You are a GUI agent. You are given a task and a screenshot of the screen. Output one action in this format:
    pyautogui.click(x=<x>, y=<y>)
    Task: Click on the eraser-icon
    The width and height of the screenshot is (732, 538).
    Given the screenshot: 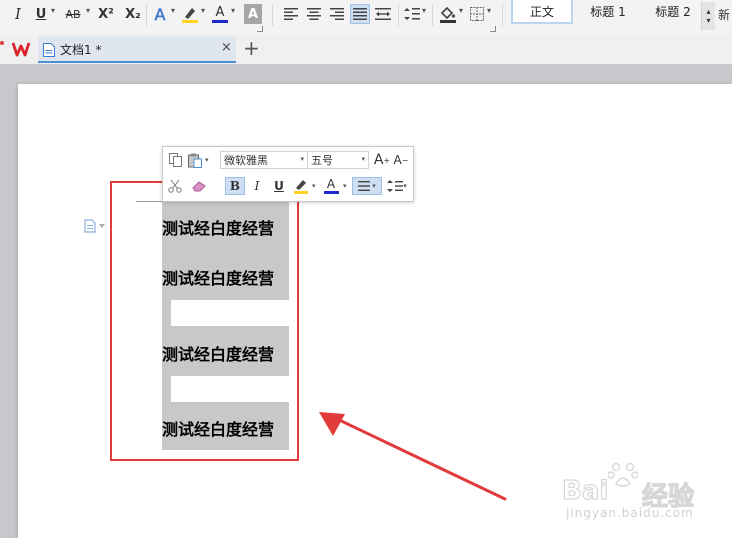 What is the action you would take?
    pyautogui.click(x=199, y=186)
    